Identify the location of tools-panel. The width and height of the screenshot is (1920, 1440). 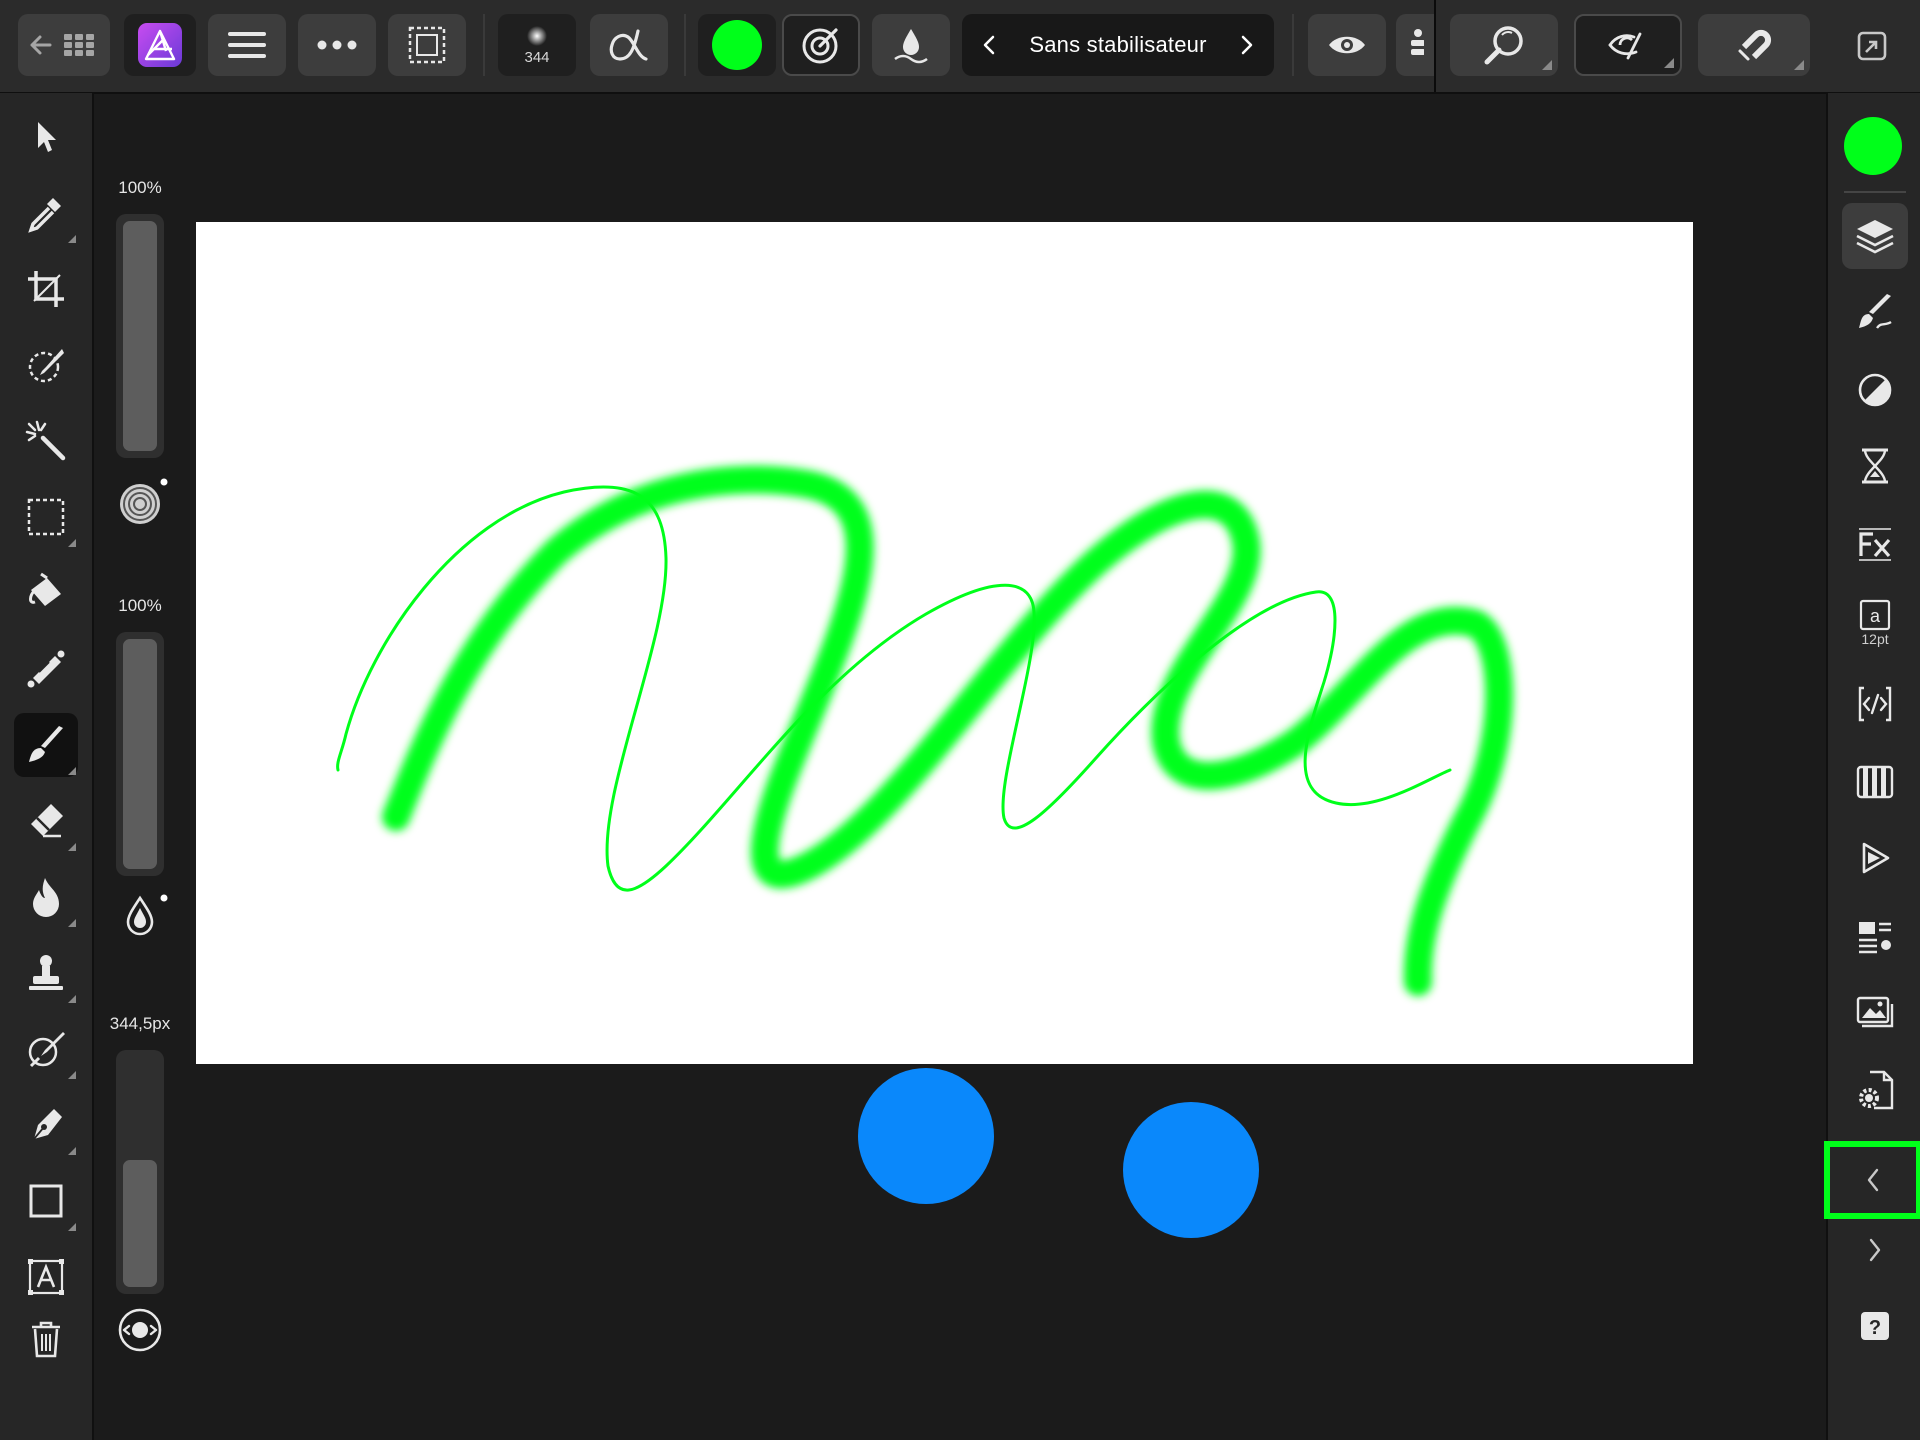
(47, 766).